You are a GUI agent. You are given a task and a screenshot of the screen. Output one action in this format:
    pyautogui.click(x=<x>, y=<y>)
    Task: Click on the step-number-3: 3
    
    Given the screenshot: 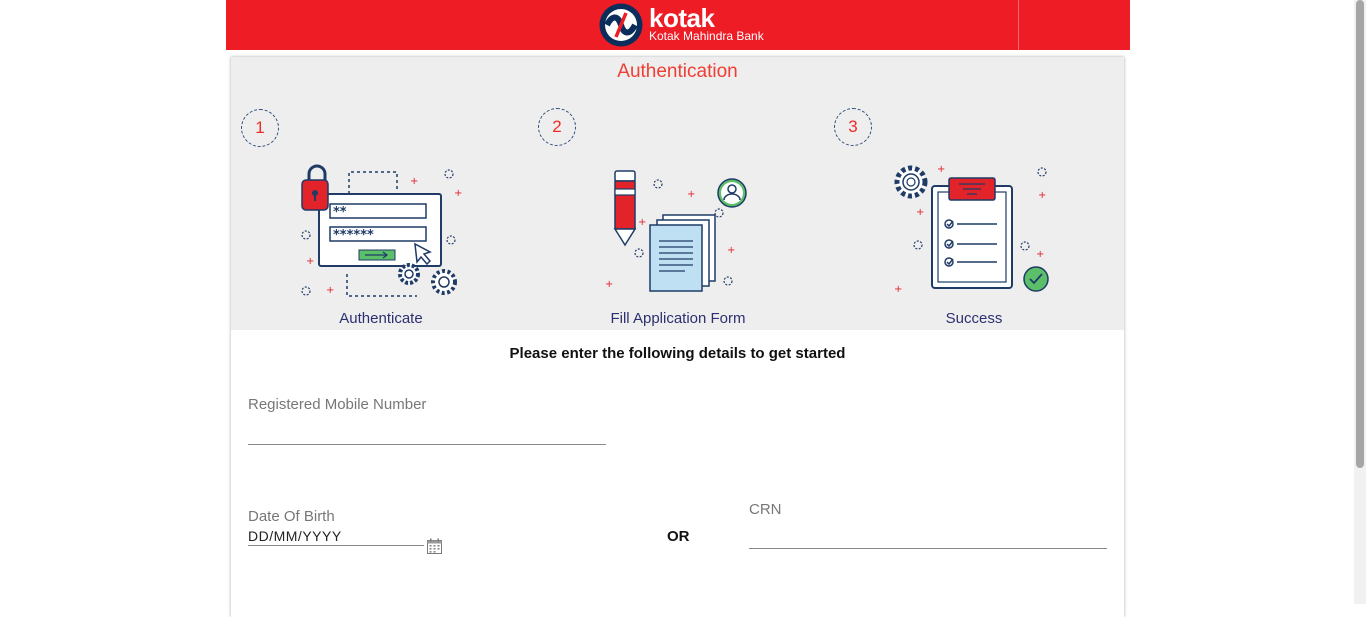 What is the action you would take?
    pyautogui.click(x=853, y=127)
    